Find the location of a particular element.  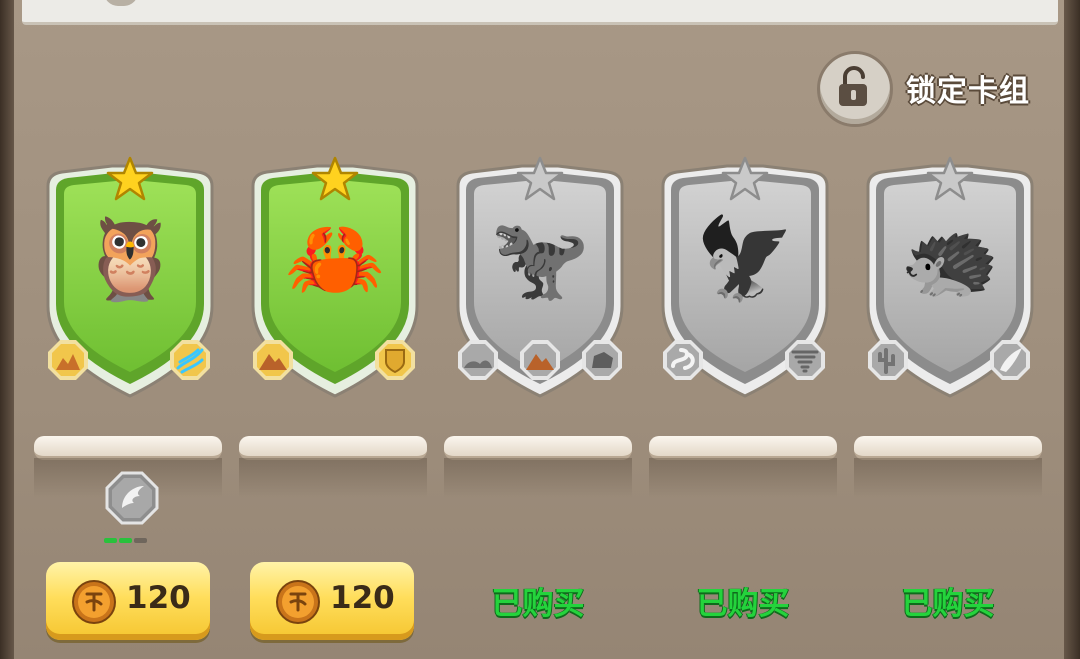

wind-icon is located at coordinates (190, 360).